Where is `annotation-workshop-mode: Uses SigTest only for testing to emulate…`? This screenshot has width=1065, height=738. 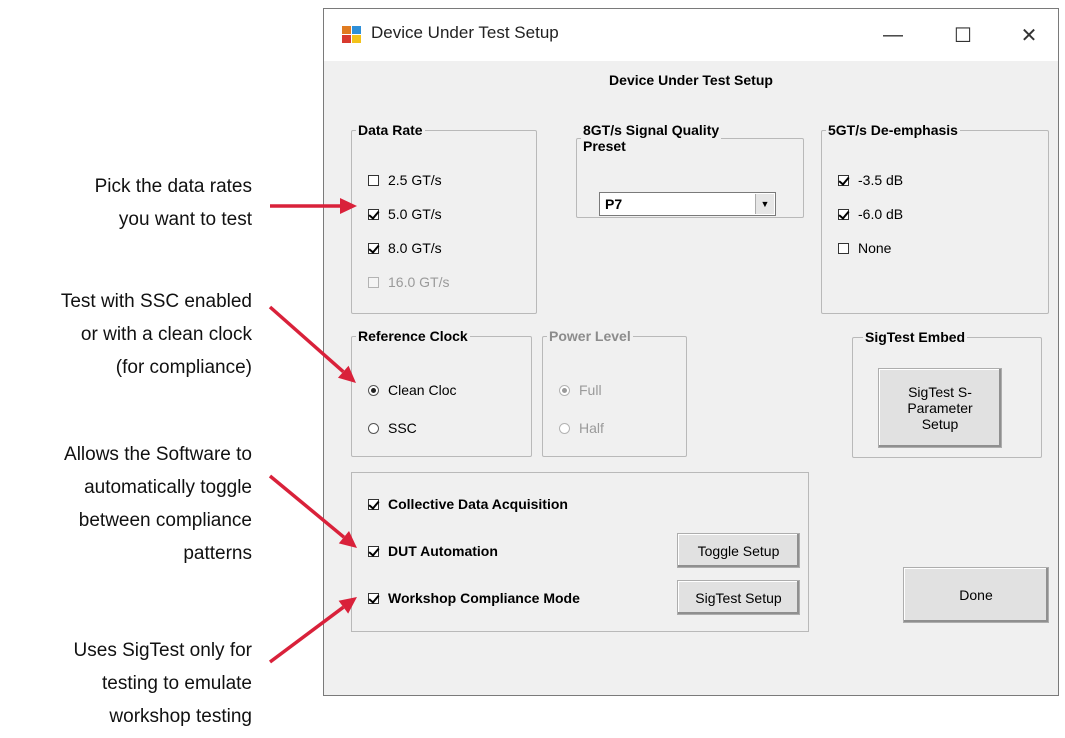
annotation-workshop-mode: Uses SigTest only for testing to emulate… is located at coordinates (163, 683).